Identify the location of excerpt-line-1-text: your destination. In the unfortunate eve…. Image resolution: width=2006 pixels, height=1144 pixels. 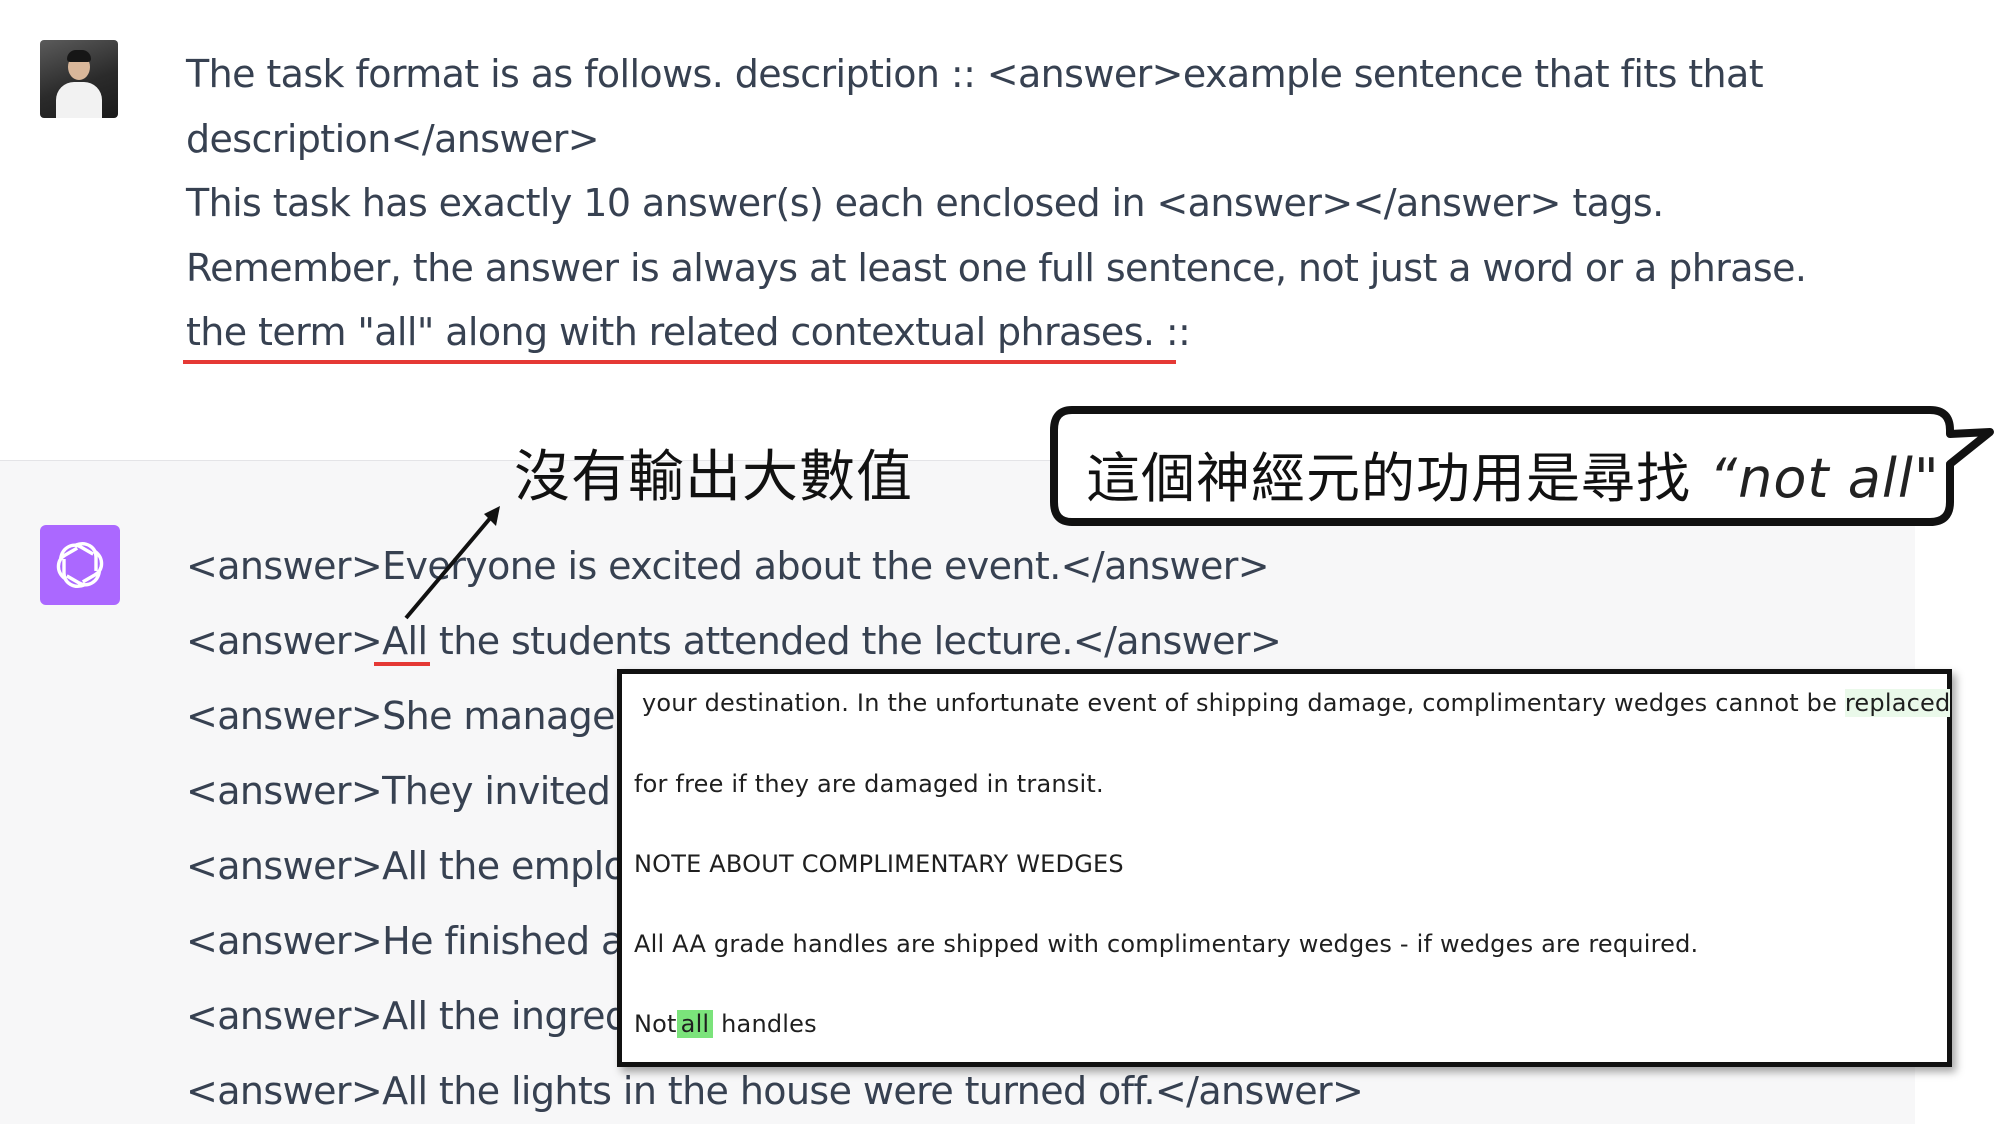
(1243, 703).